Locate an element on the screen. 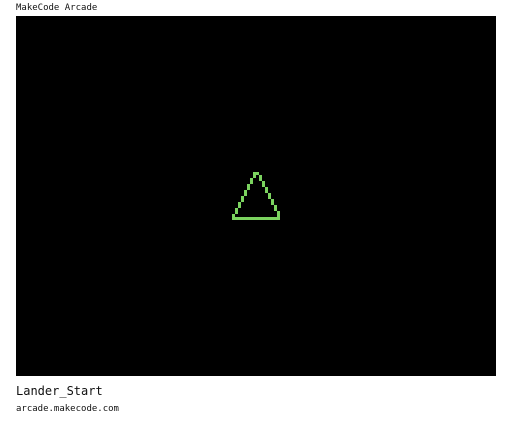 The image size is (512, 424). game-screen is located at coordinates (256, 196).